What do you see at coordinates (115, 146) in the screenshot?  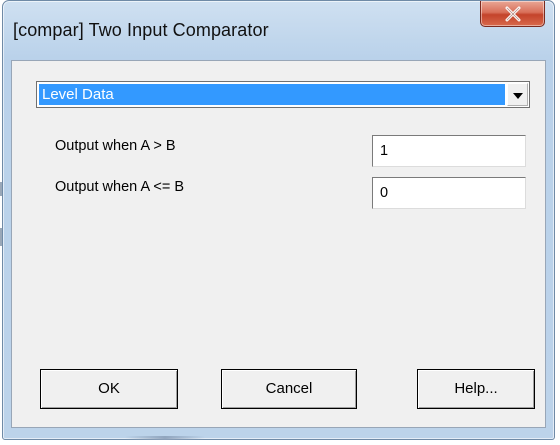 I see `output-greater-label: Output when A > B` at bounding box center [115, 146].